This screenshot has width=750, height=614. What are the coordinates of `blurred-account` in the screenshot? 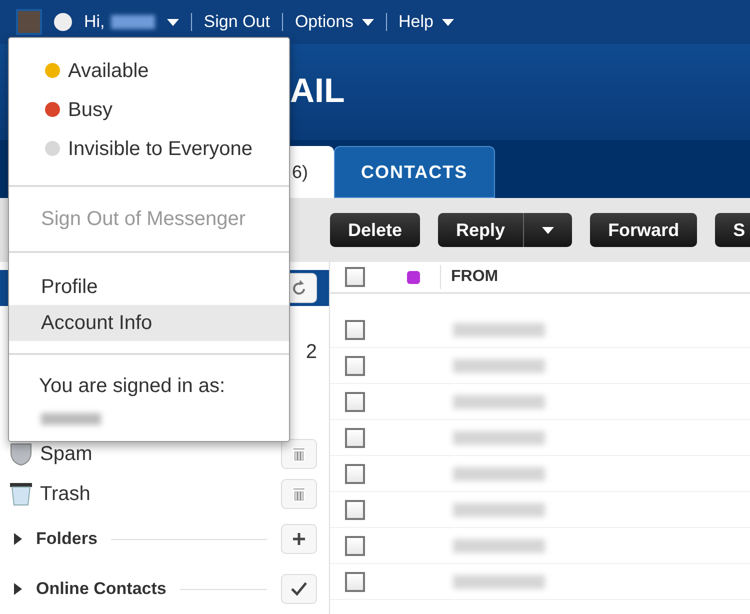 It's located at (71, 419).